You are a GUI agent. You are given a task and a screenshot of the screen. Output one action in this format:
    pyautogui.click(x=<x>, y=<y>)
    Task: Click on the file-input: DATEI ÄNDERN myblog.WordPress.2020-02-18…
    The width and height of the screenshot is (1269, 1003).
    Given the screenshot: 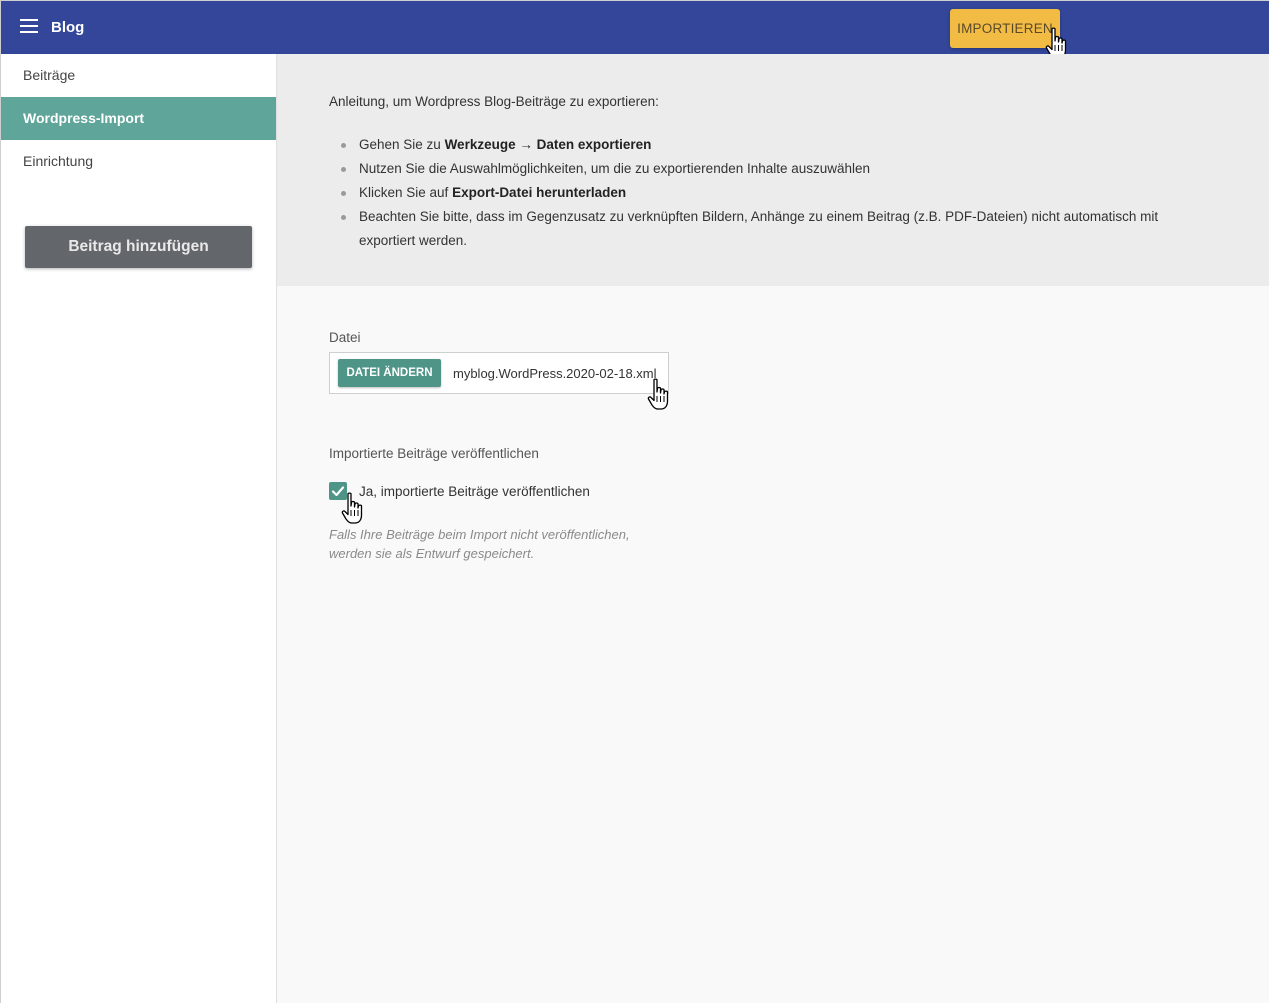 What is the action you would take?
    pyautogui.click(x=499, y=373)
    